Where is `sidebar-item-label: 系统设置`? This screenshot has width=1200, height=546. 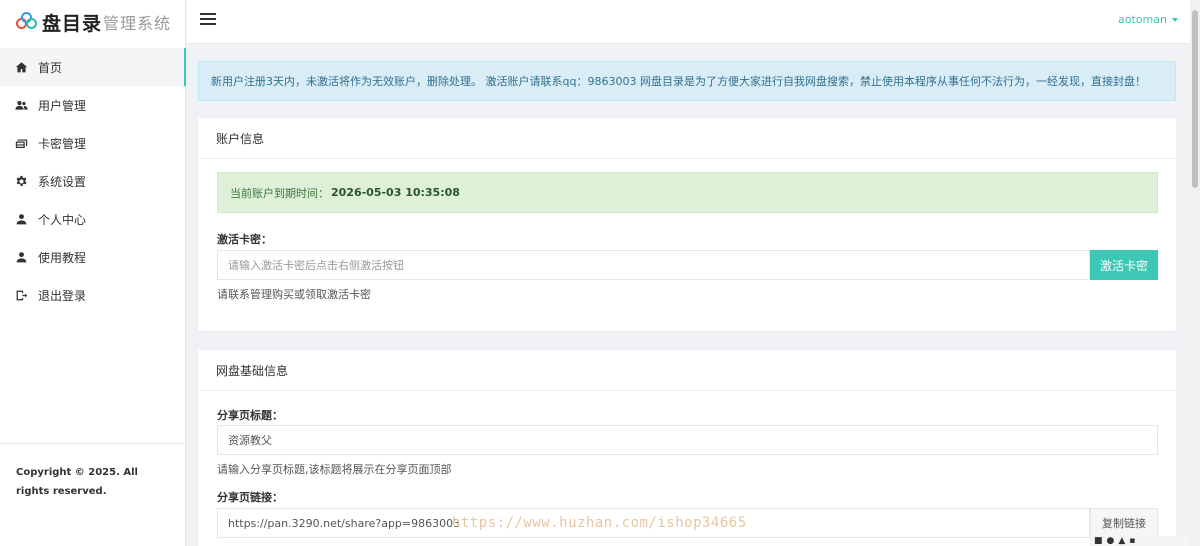
sidebar-item-label: 系统设置 is located at coordinates (62, 181).